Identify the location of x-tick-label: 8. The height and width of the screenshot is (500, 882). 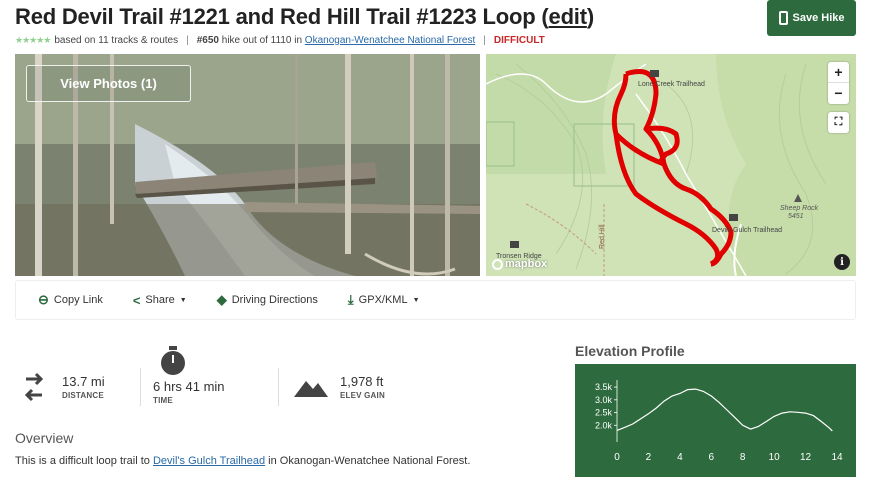
(743, 457).